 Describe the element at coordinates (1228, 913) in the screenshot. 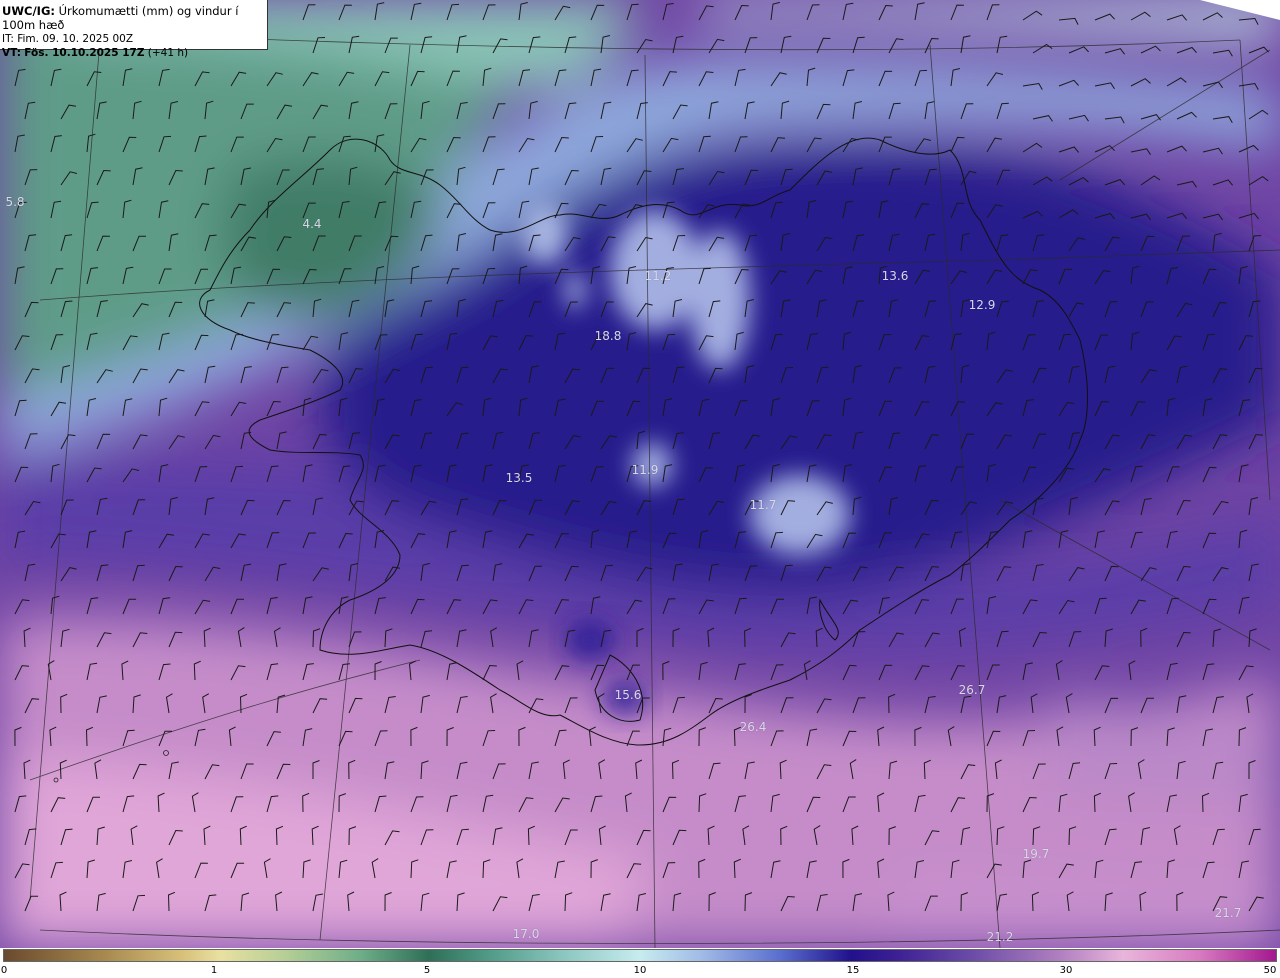

I see `value-label: 21.7` at that location.